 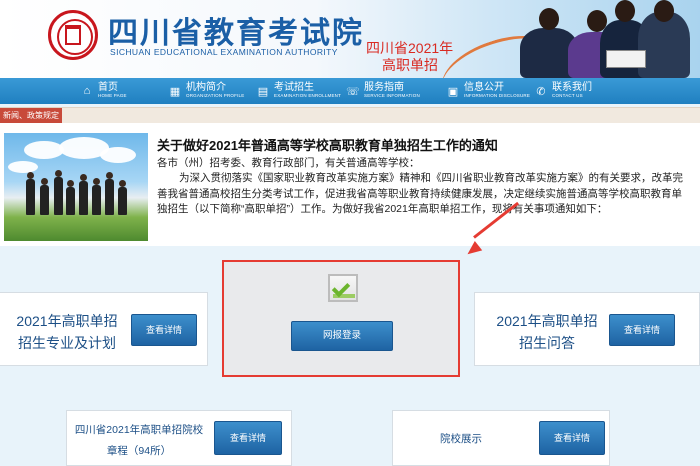 I want to click on school-showcase-card: 院校展示 查看详情, so click(x=501, y=438).